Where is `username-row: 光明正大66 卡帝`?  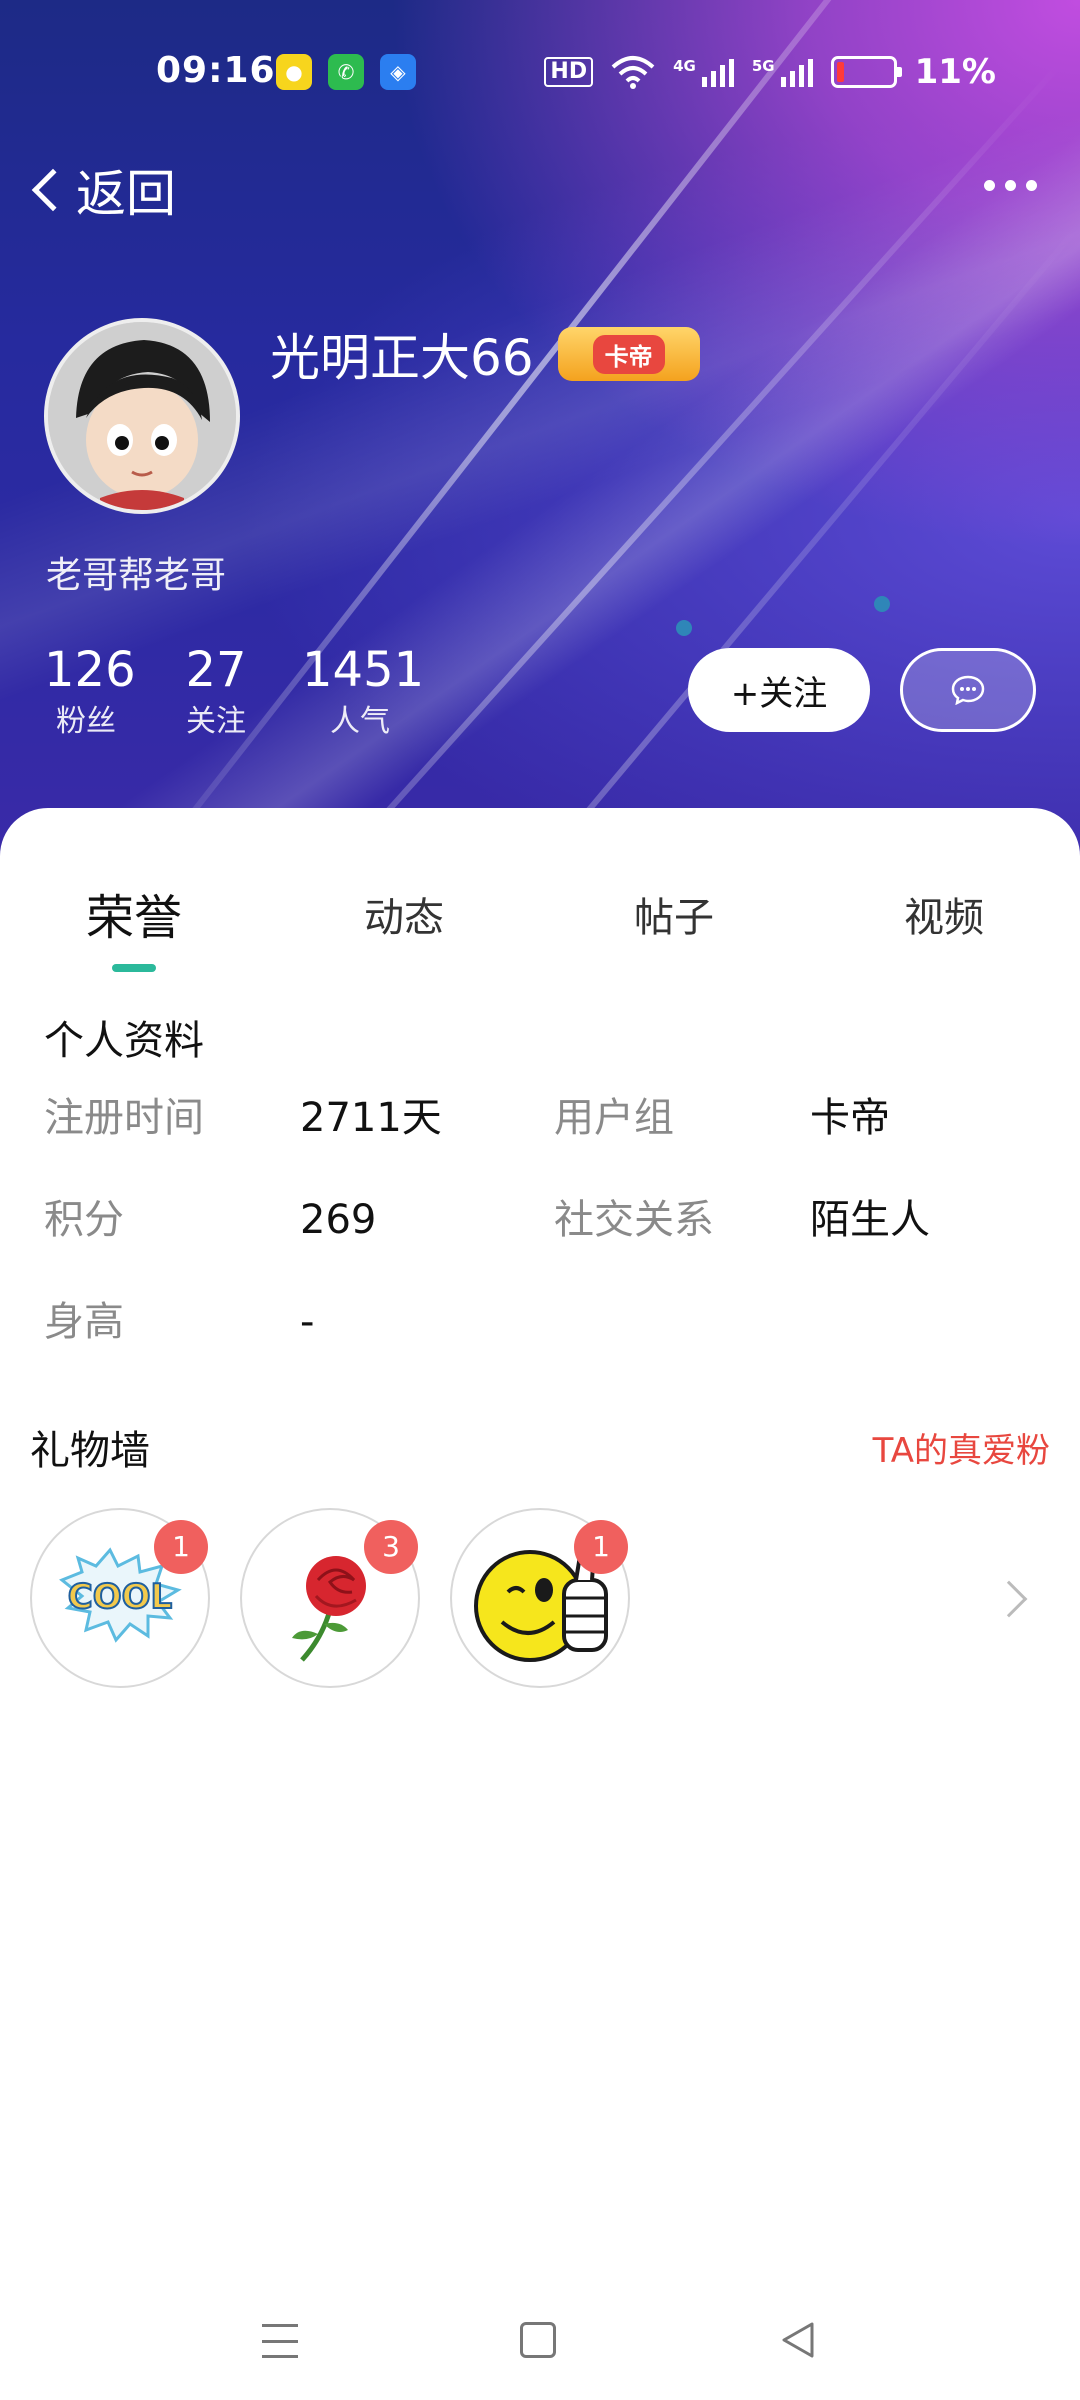 username-row: 光明正大66 卡帝 is located at coordinates (485, 354).